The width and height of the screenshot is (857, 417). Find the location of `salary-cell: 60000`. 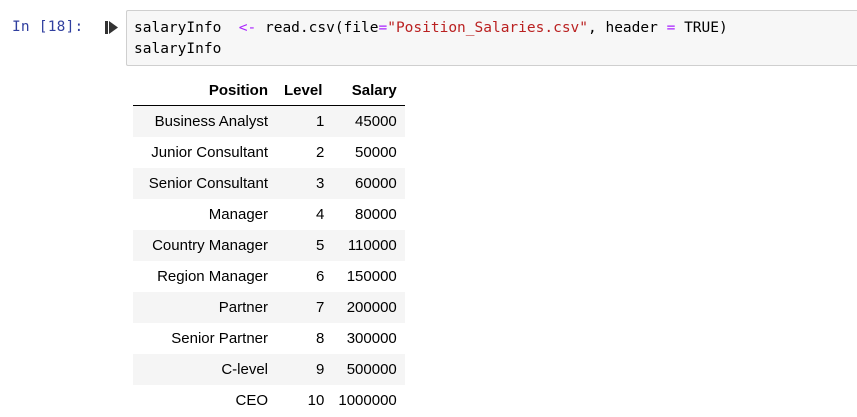

salary-cell: 60000 is located at coordinates (376, 183).